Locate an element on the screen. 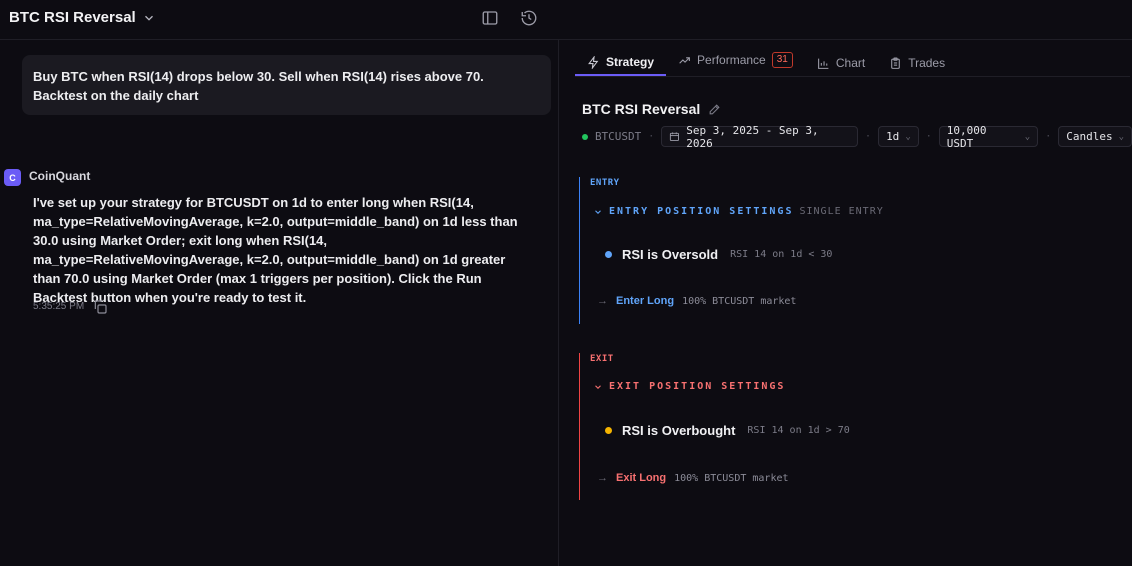  entry-settings-toggle: ENTRY POSITION SETTINGS SINGLE ENTRY is located at coordinates (738, 211).